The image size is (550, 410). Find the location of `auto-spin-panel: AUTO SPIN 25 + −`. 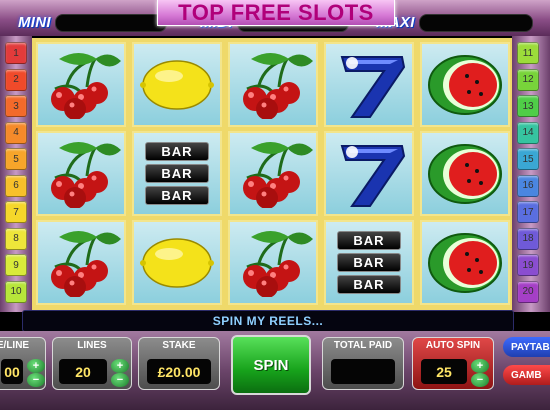

auto-spin-panel: AUTO SPIN 25 + − is located at coordinates (453, 363).